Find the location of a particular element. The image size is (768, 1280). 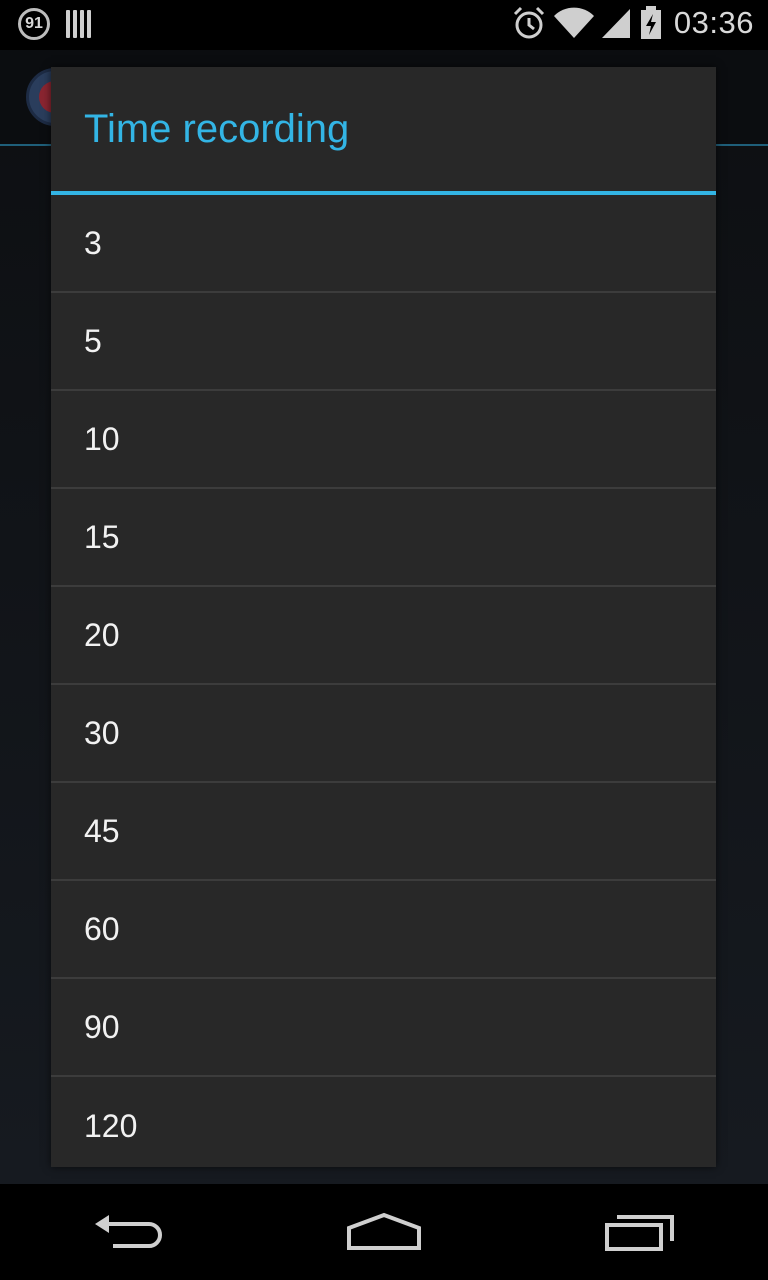

status-bar-left: 91 is located at coordinates (54, 24).